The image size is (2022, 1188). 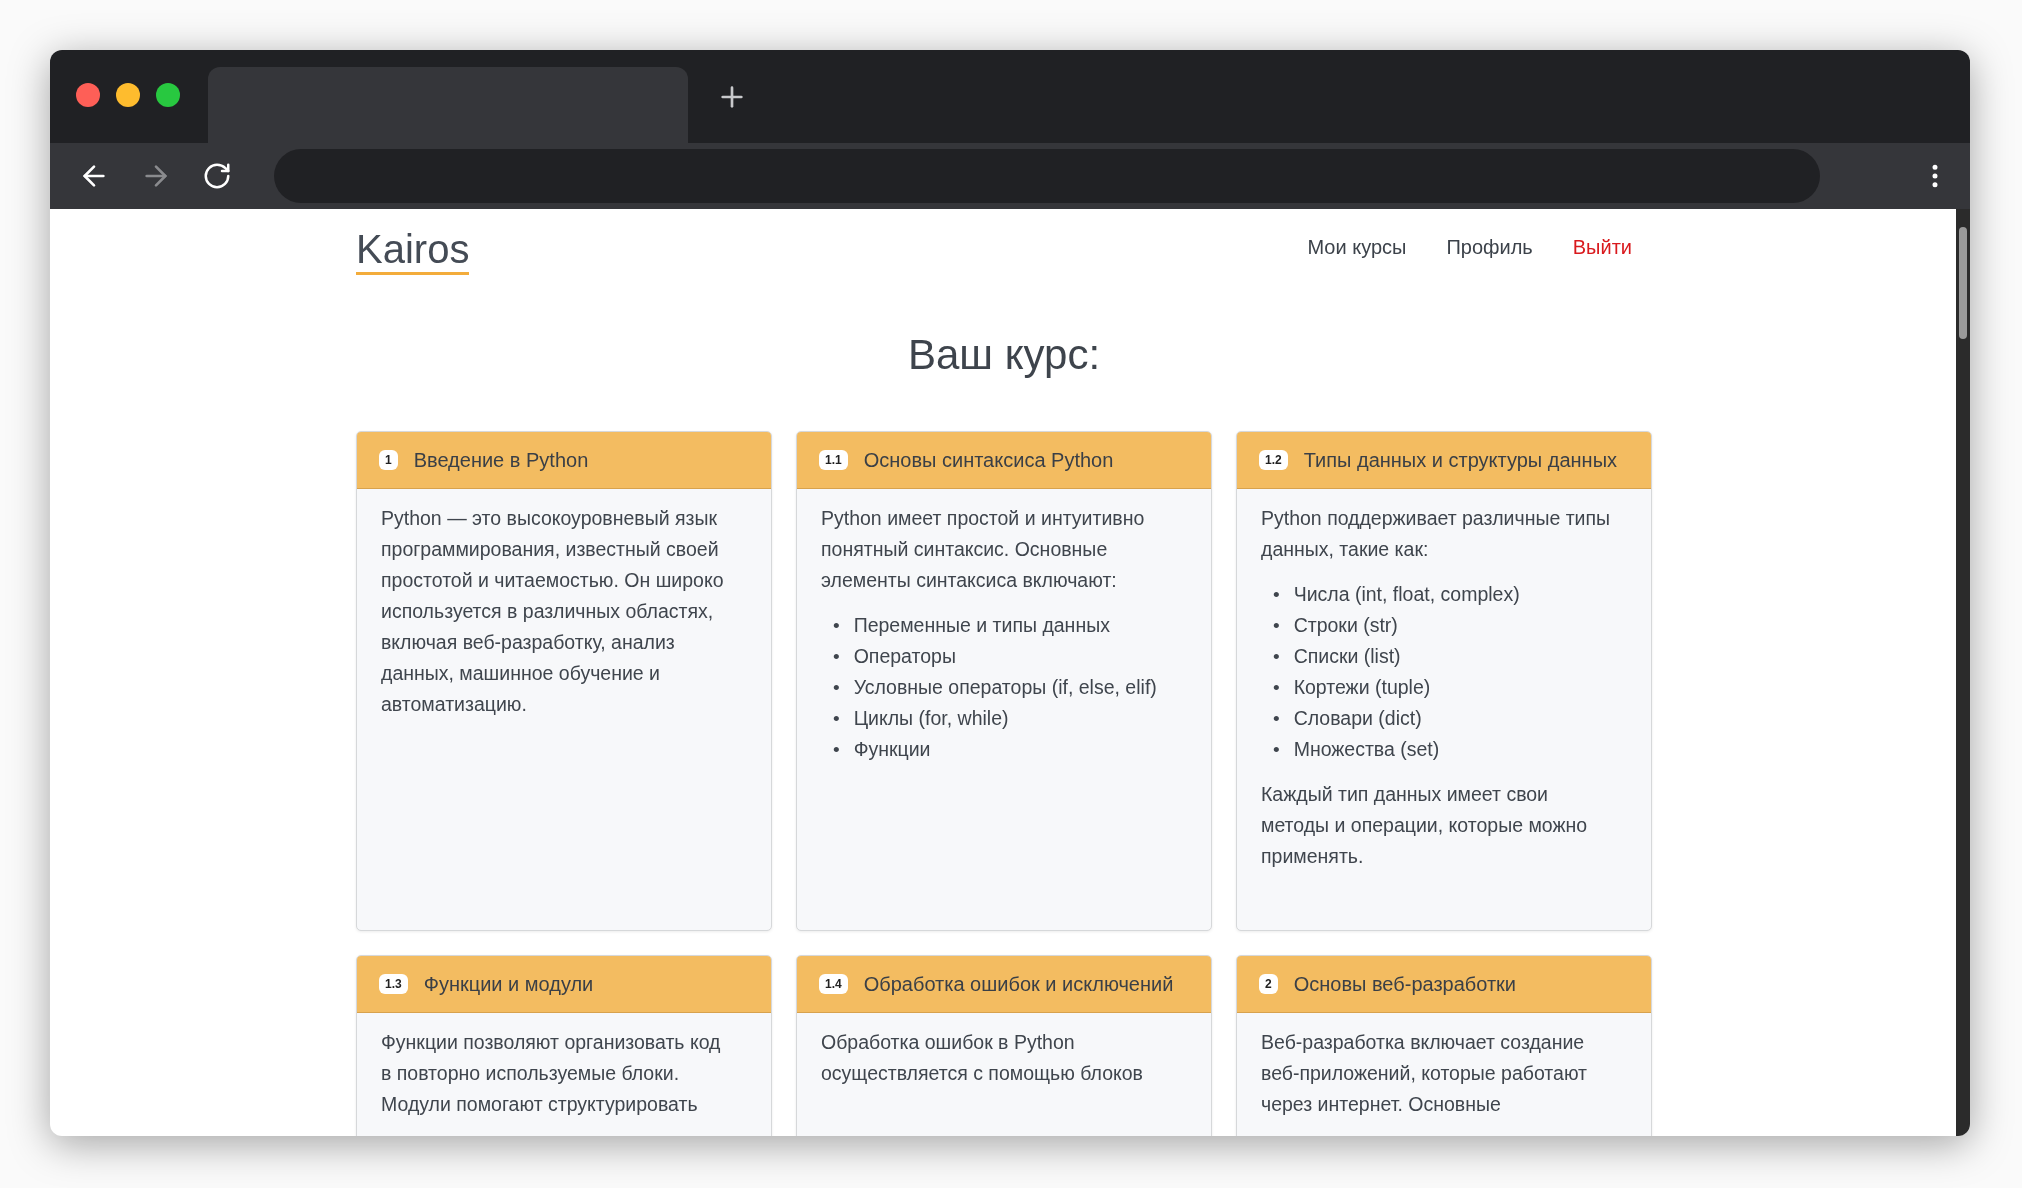 What do you see at coordinates (1357, 718) in the screenshot?
I see `list-item: Словари (dict)` at bounding box center [1357, 718].